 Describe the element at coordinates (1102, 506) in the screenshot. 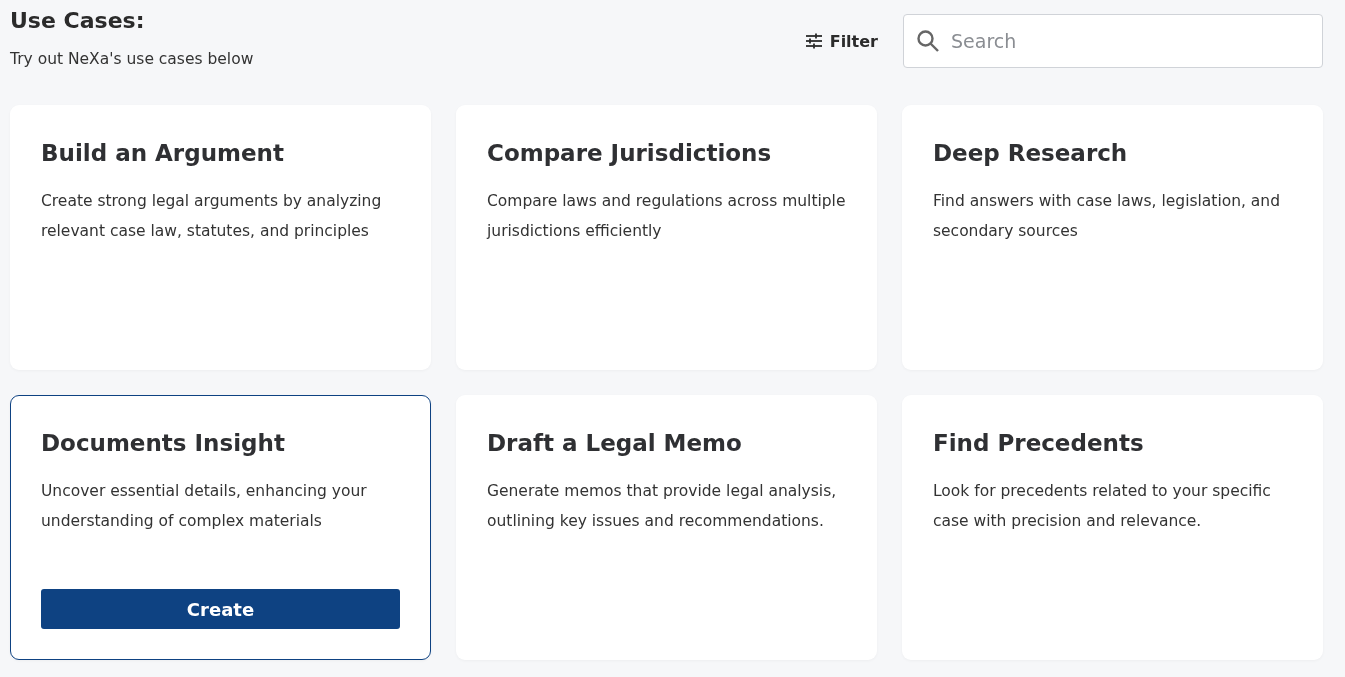

I see `card-description: Look for precedents related to your specific case with precision and relevance.` at that location.